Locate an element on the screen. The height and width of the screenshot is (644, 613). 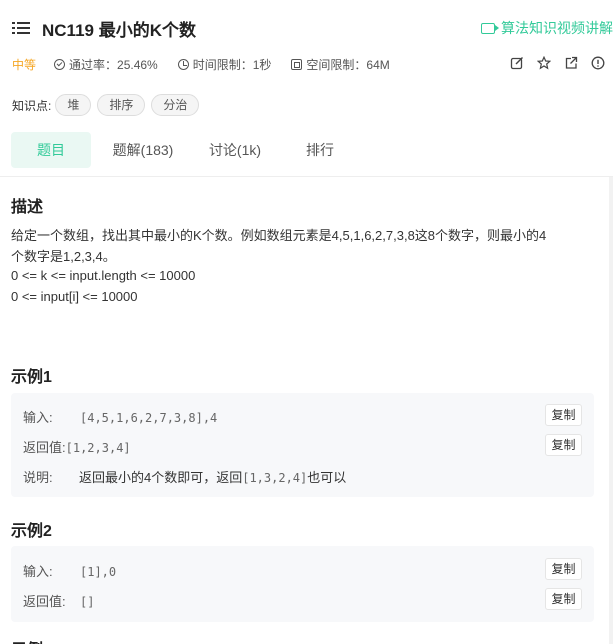
example2-input-value: [1],0 is located at coordinates (98, 572).